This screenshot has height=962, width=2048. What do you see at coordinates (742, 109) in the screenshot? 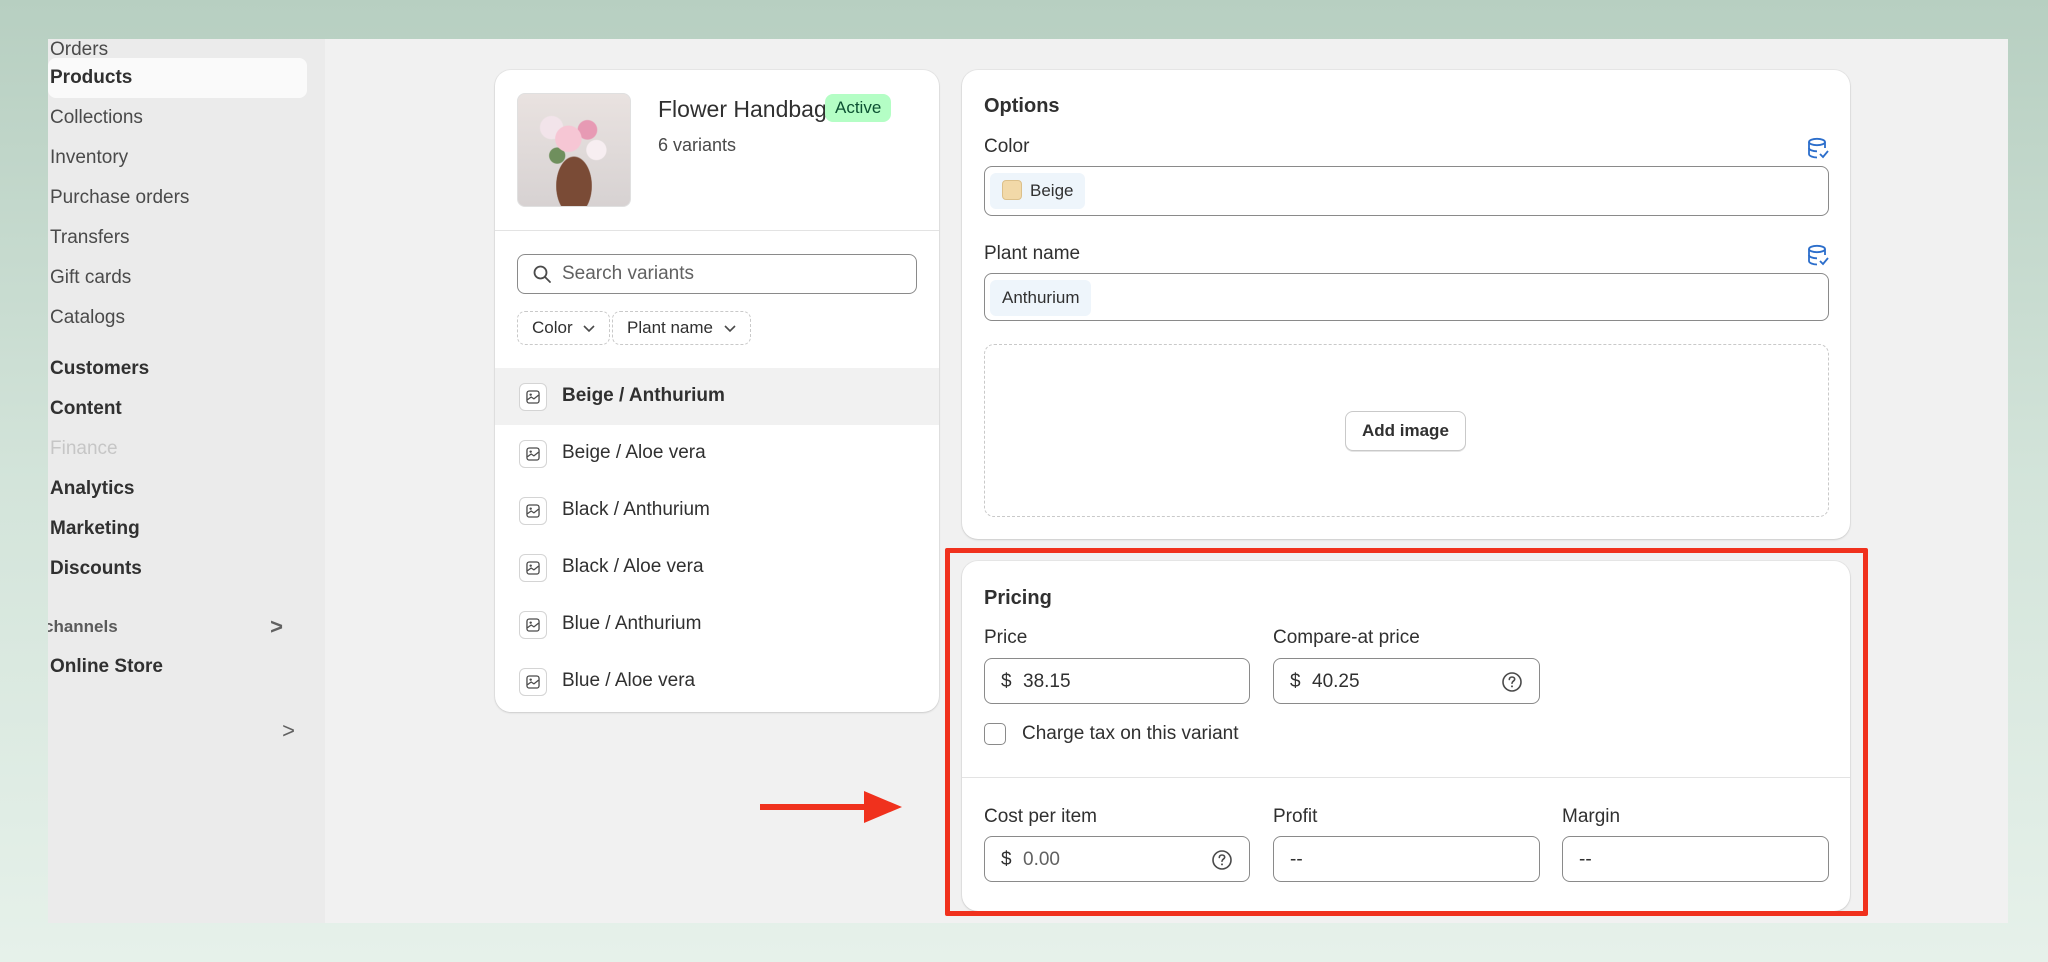
I see `product-title: Flower Handbag` at bounding box center [742, 109].